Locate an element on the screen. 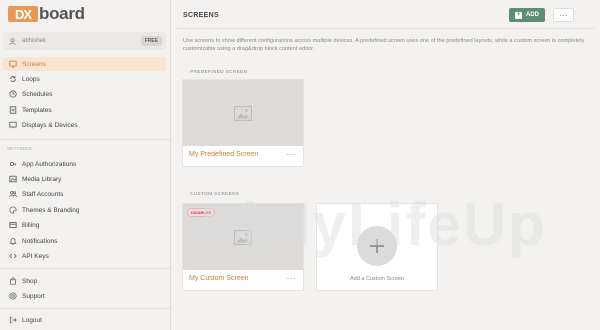  screen-card: My Predefined Screen ··· is located at coordinates (243, 123).